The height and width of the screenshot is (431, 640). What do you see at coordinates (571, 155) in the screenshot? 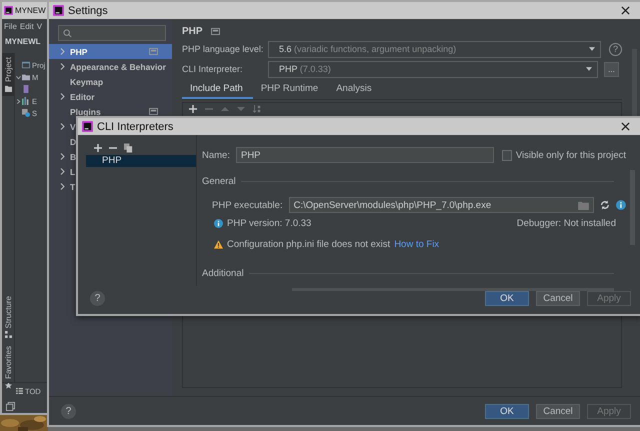
I see `checkbox-label: Visible only for this project` at bounding box center [571, 155].